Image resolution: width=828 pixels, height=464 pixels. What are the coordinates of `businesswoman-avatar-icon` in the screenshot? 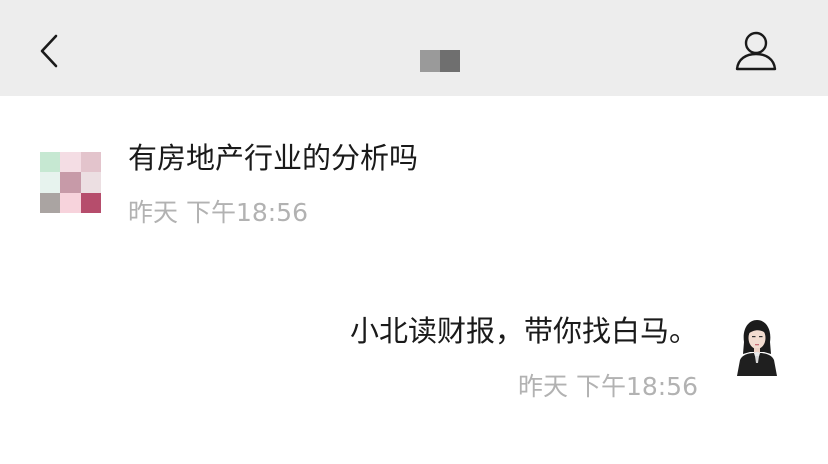 It's located at (757, 348).